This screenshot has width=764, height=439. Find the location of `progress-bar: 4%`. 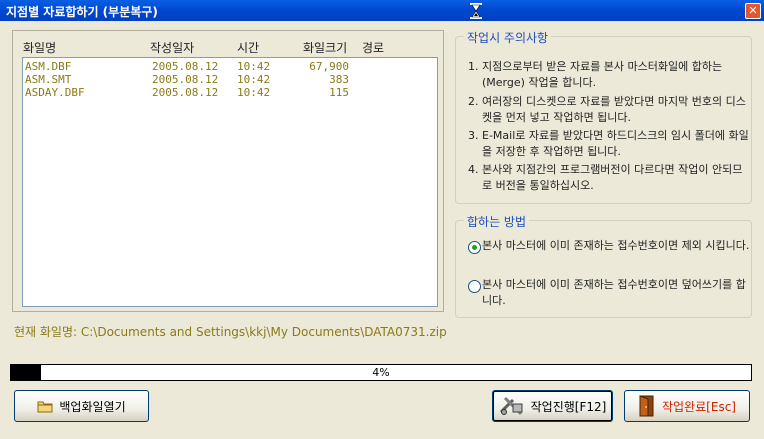

progress-bar: 4% is located at coordinates (381, 372).